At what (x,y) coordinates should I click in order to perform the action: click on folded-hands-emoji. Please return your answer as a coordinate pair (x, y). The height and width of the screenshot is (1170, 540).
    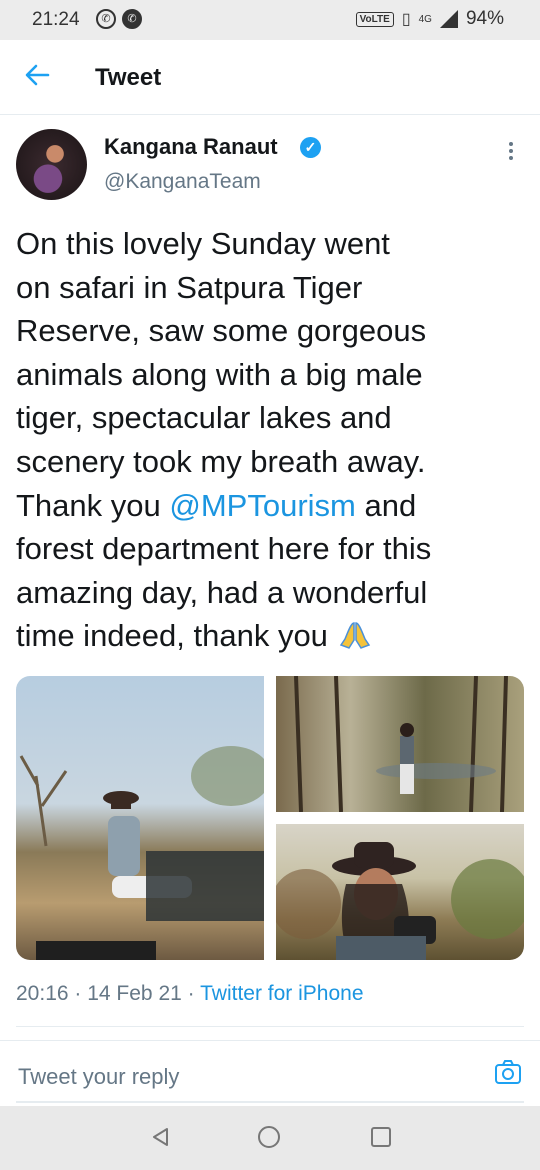
    Looking at the image, I should click on (354, 636).